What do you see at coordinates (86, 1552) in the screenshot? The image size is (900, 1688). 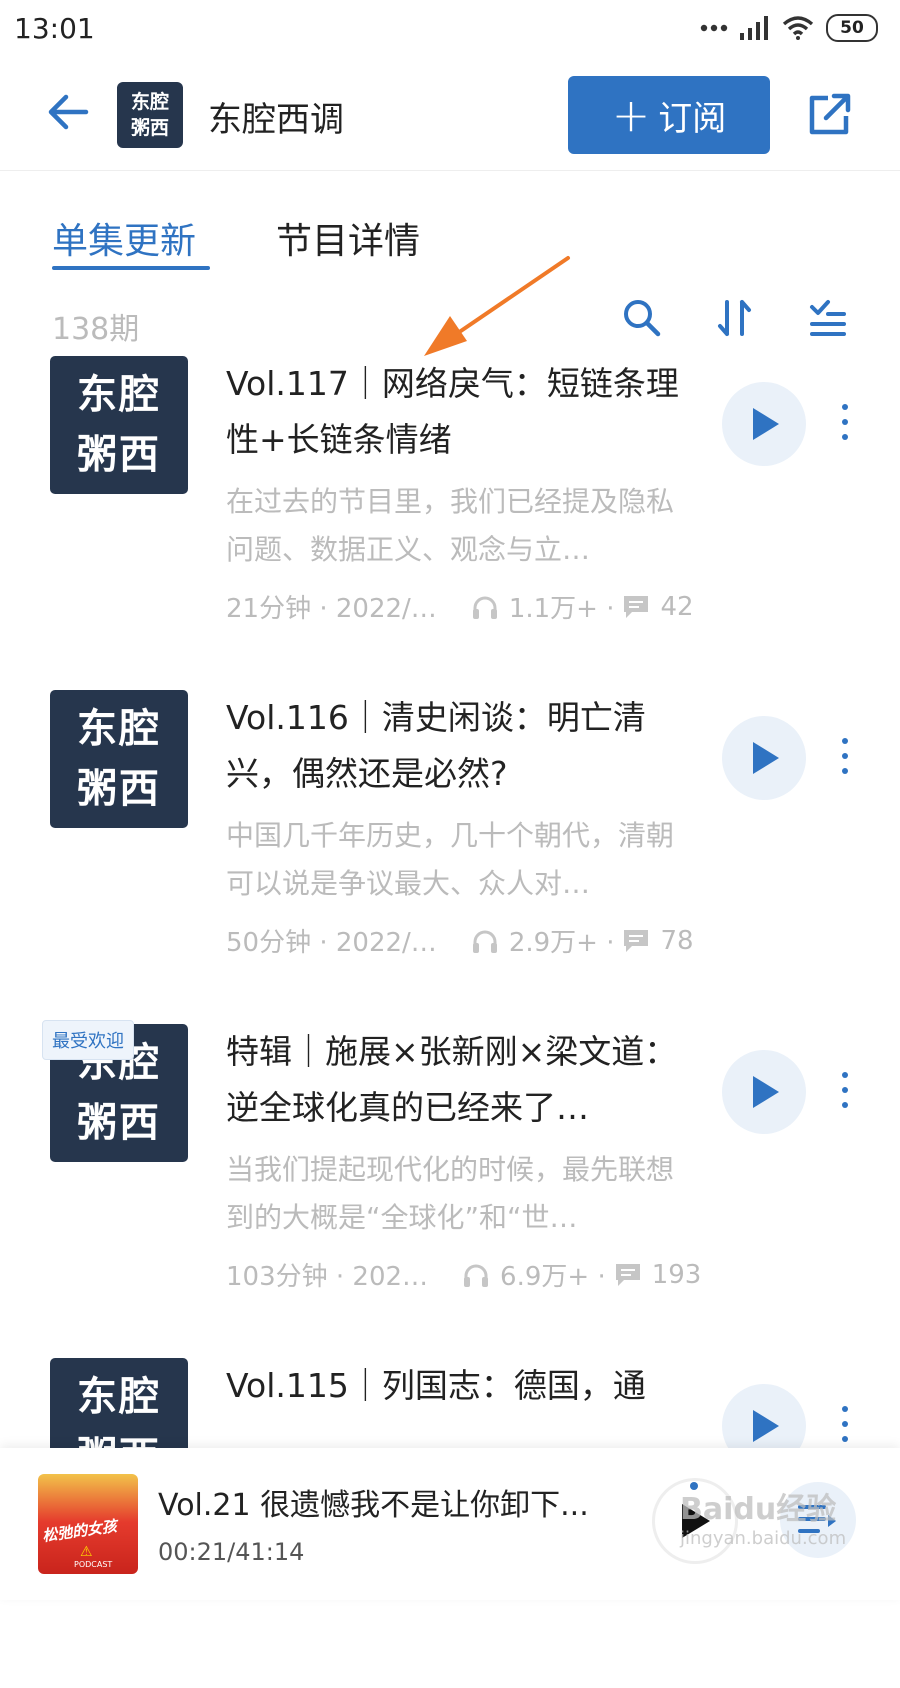 I see `warning-icon: ⚠` at bounding box center [86, 1552].